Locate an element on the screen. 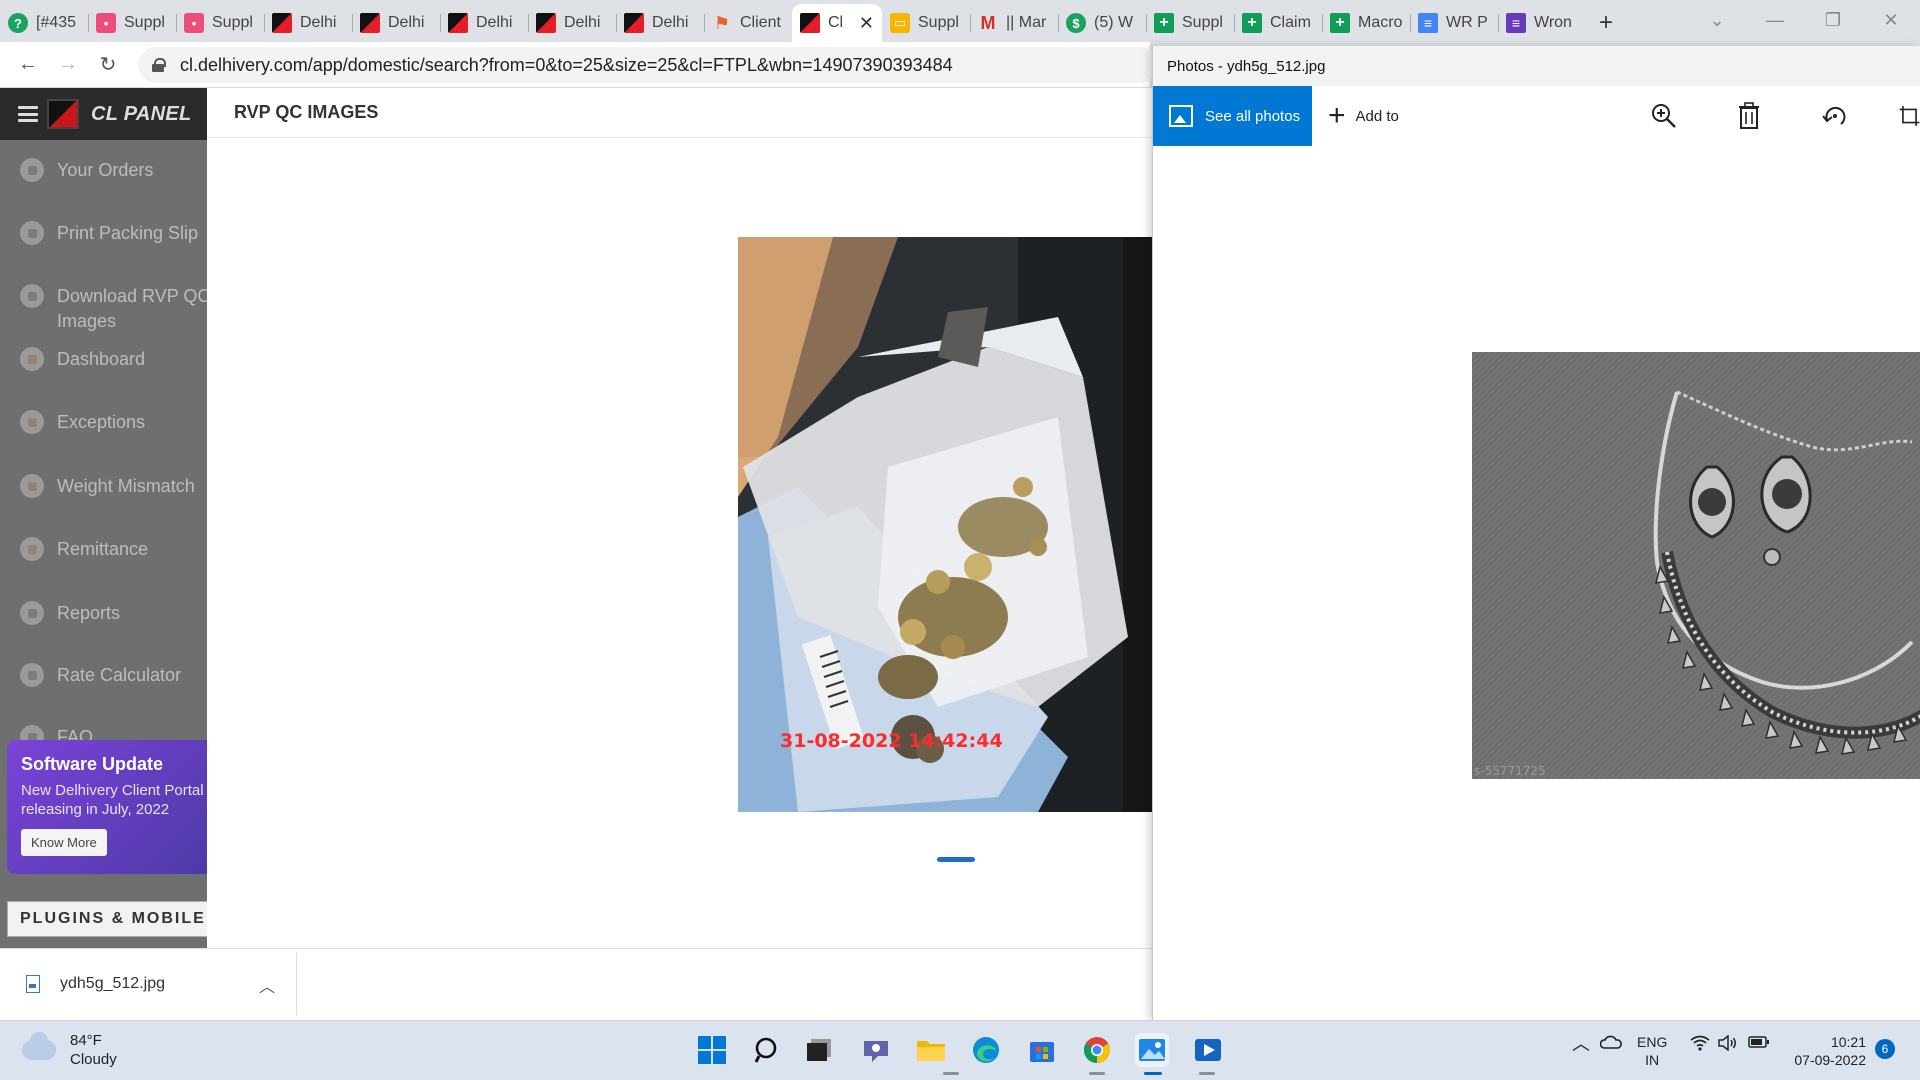 This screenshot has height=1080, width=1920. add-to-button: + Add to is located at coordinates (1363, 116).